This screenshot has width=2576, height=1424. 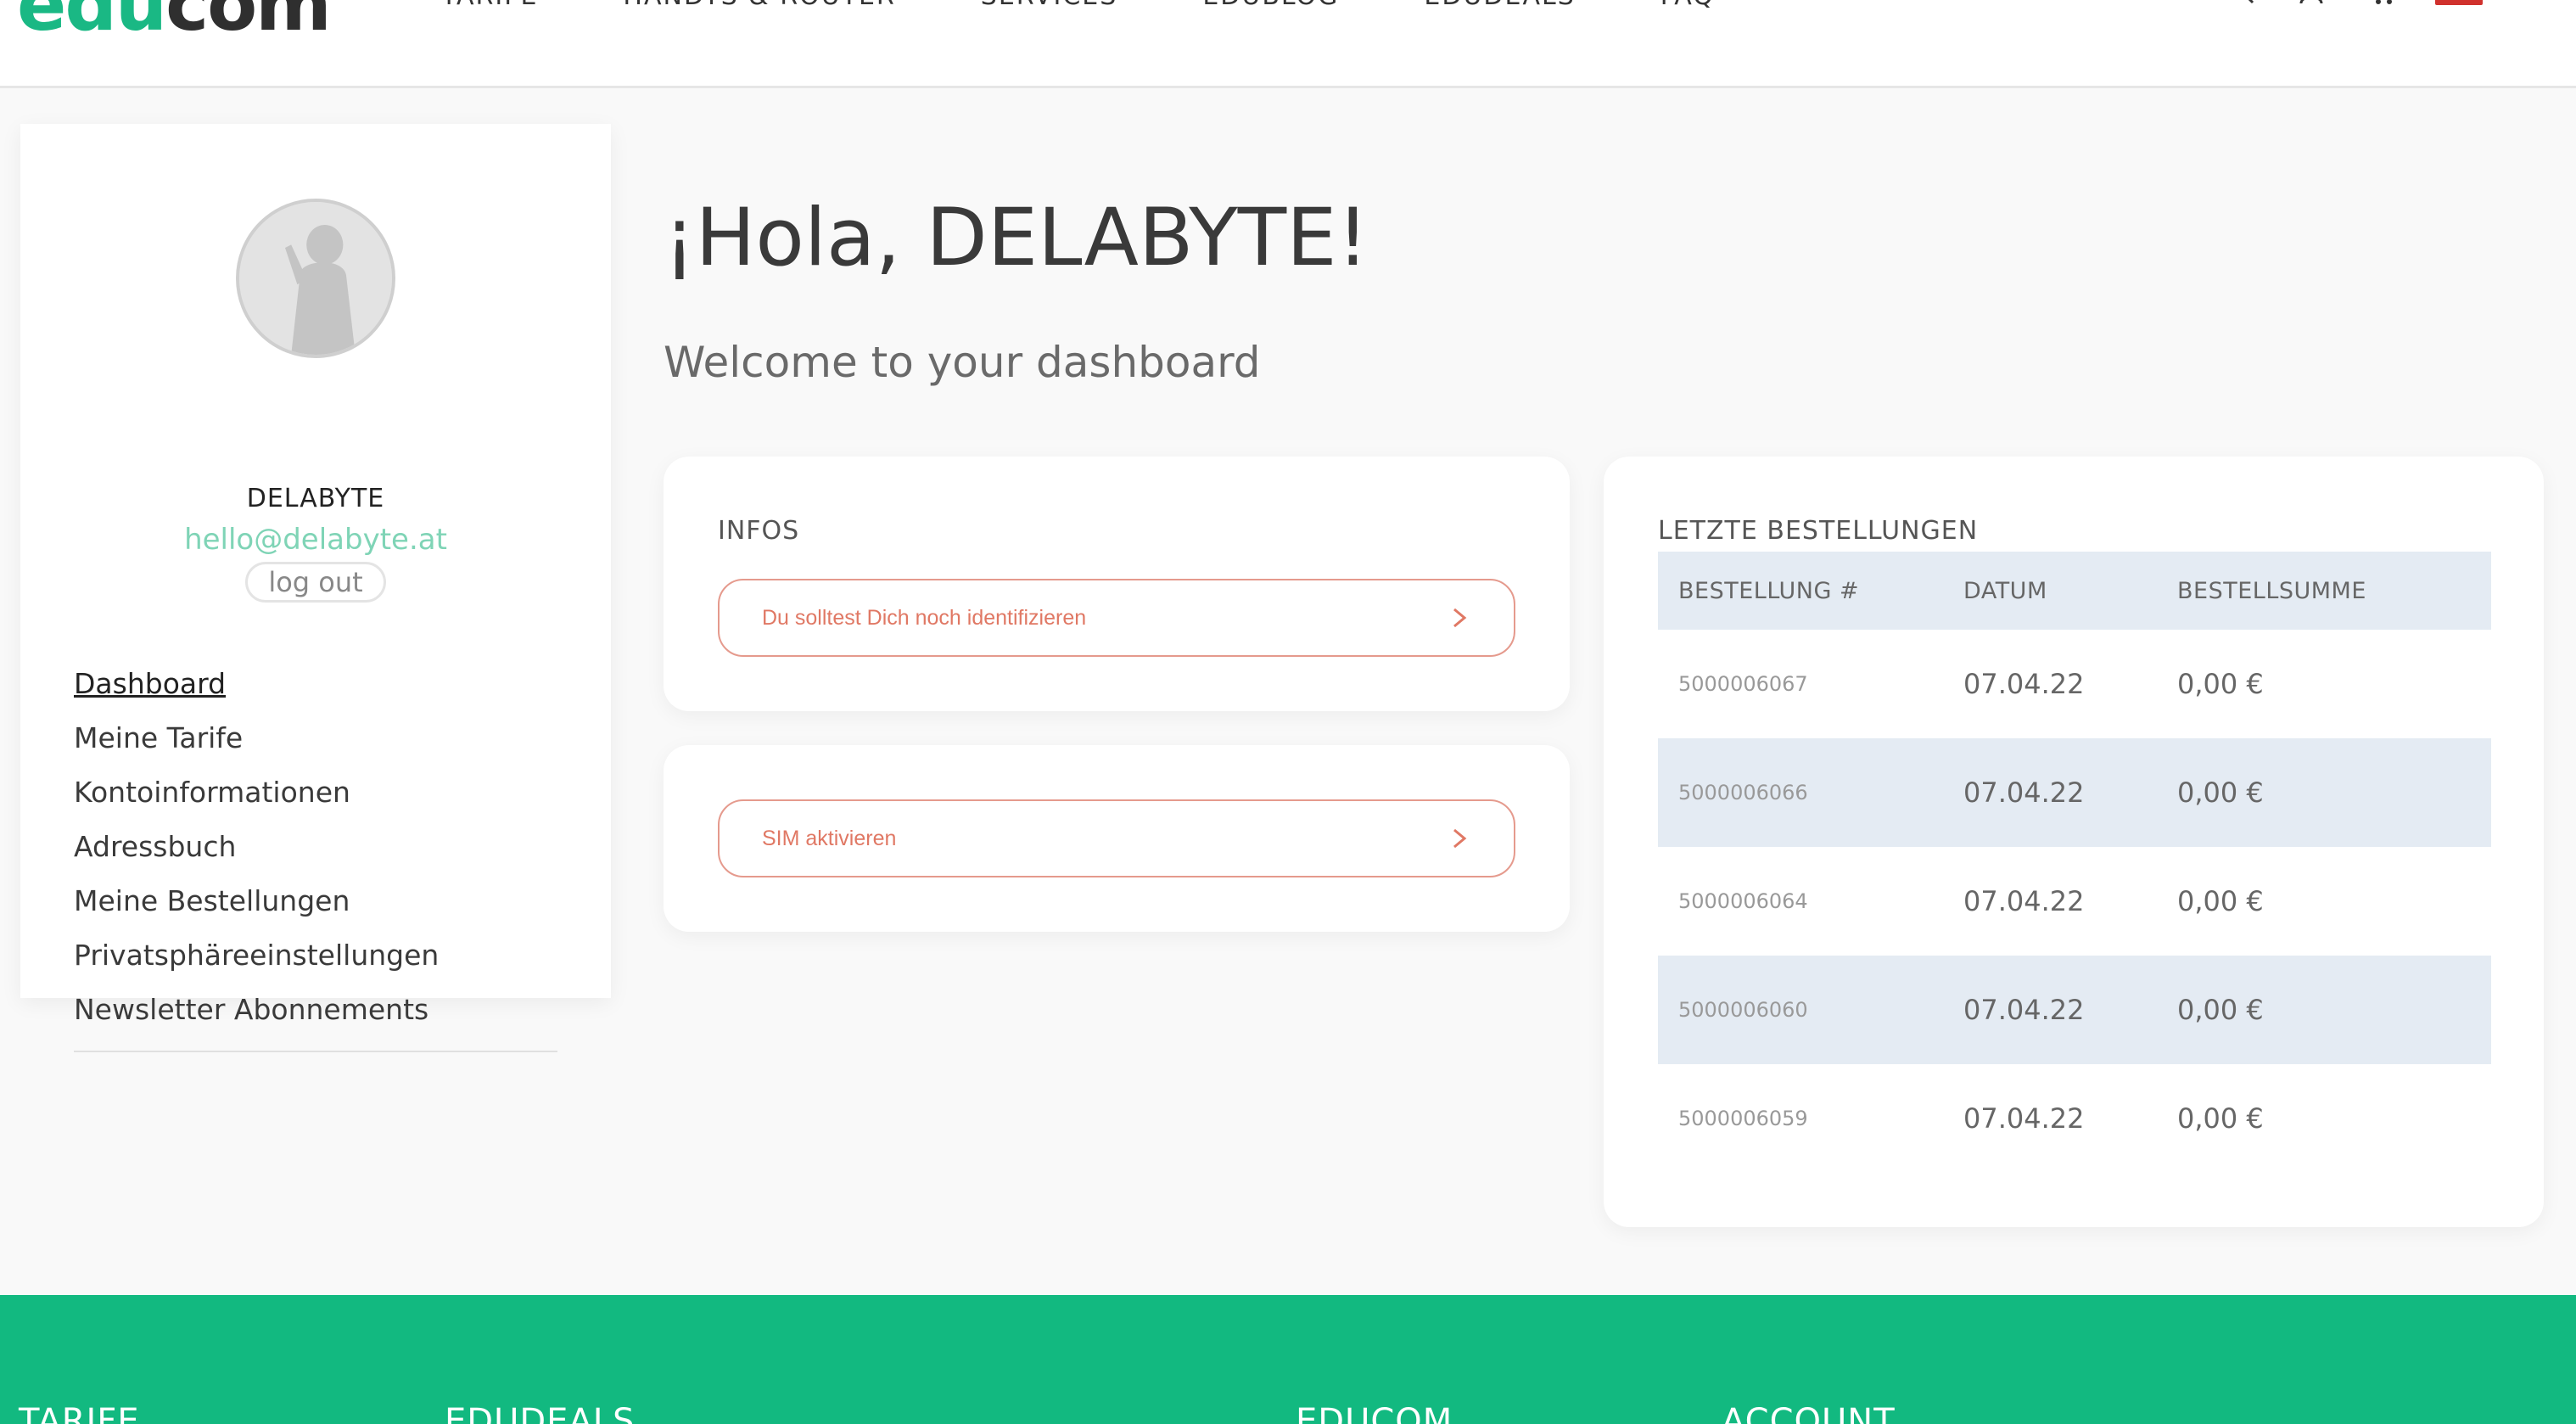 What do you see at coordinates (1499, 5) in the screenshot?
I see `nav-item-edudeals: EDUDEALS` at bounding box center [1499, 5].